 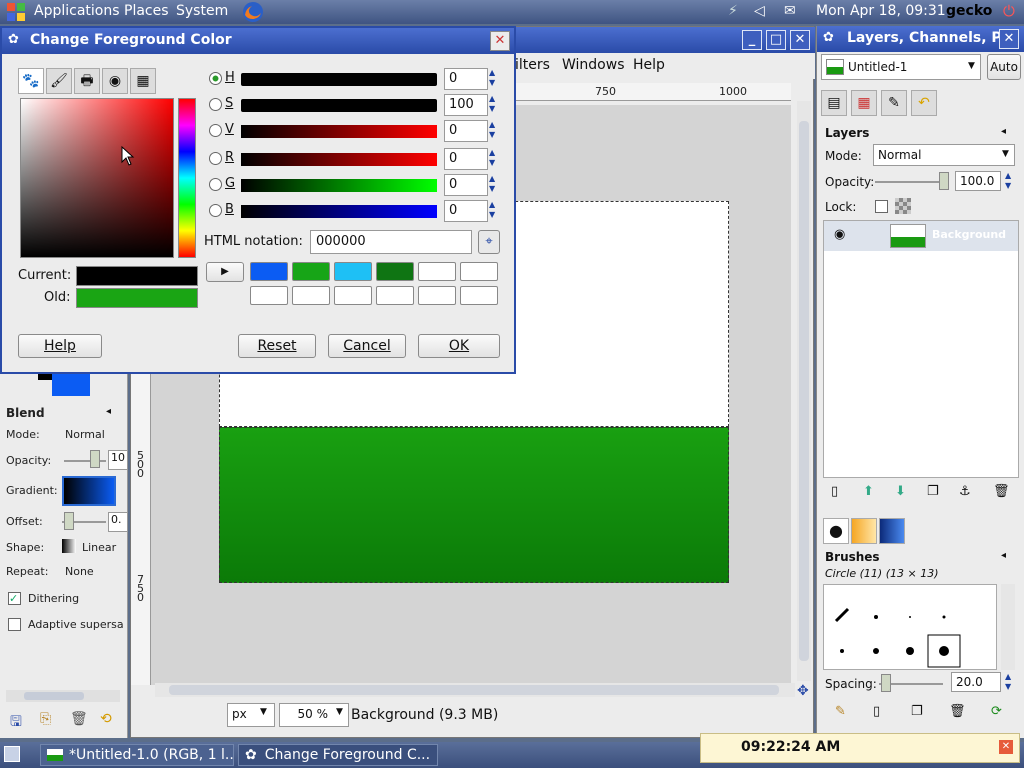 I want to click on network-icon: ⚡, so click(x=733, y=11).